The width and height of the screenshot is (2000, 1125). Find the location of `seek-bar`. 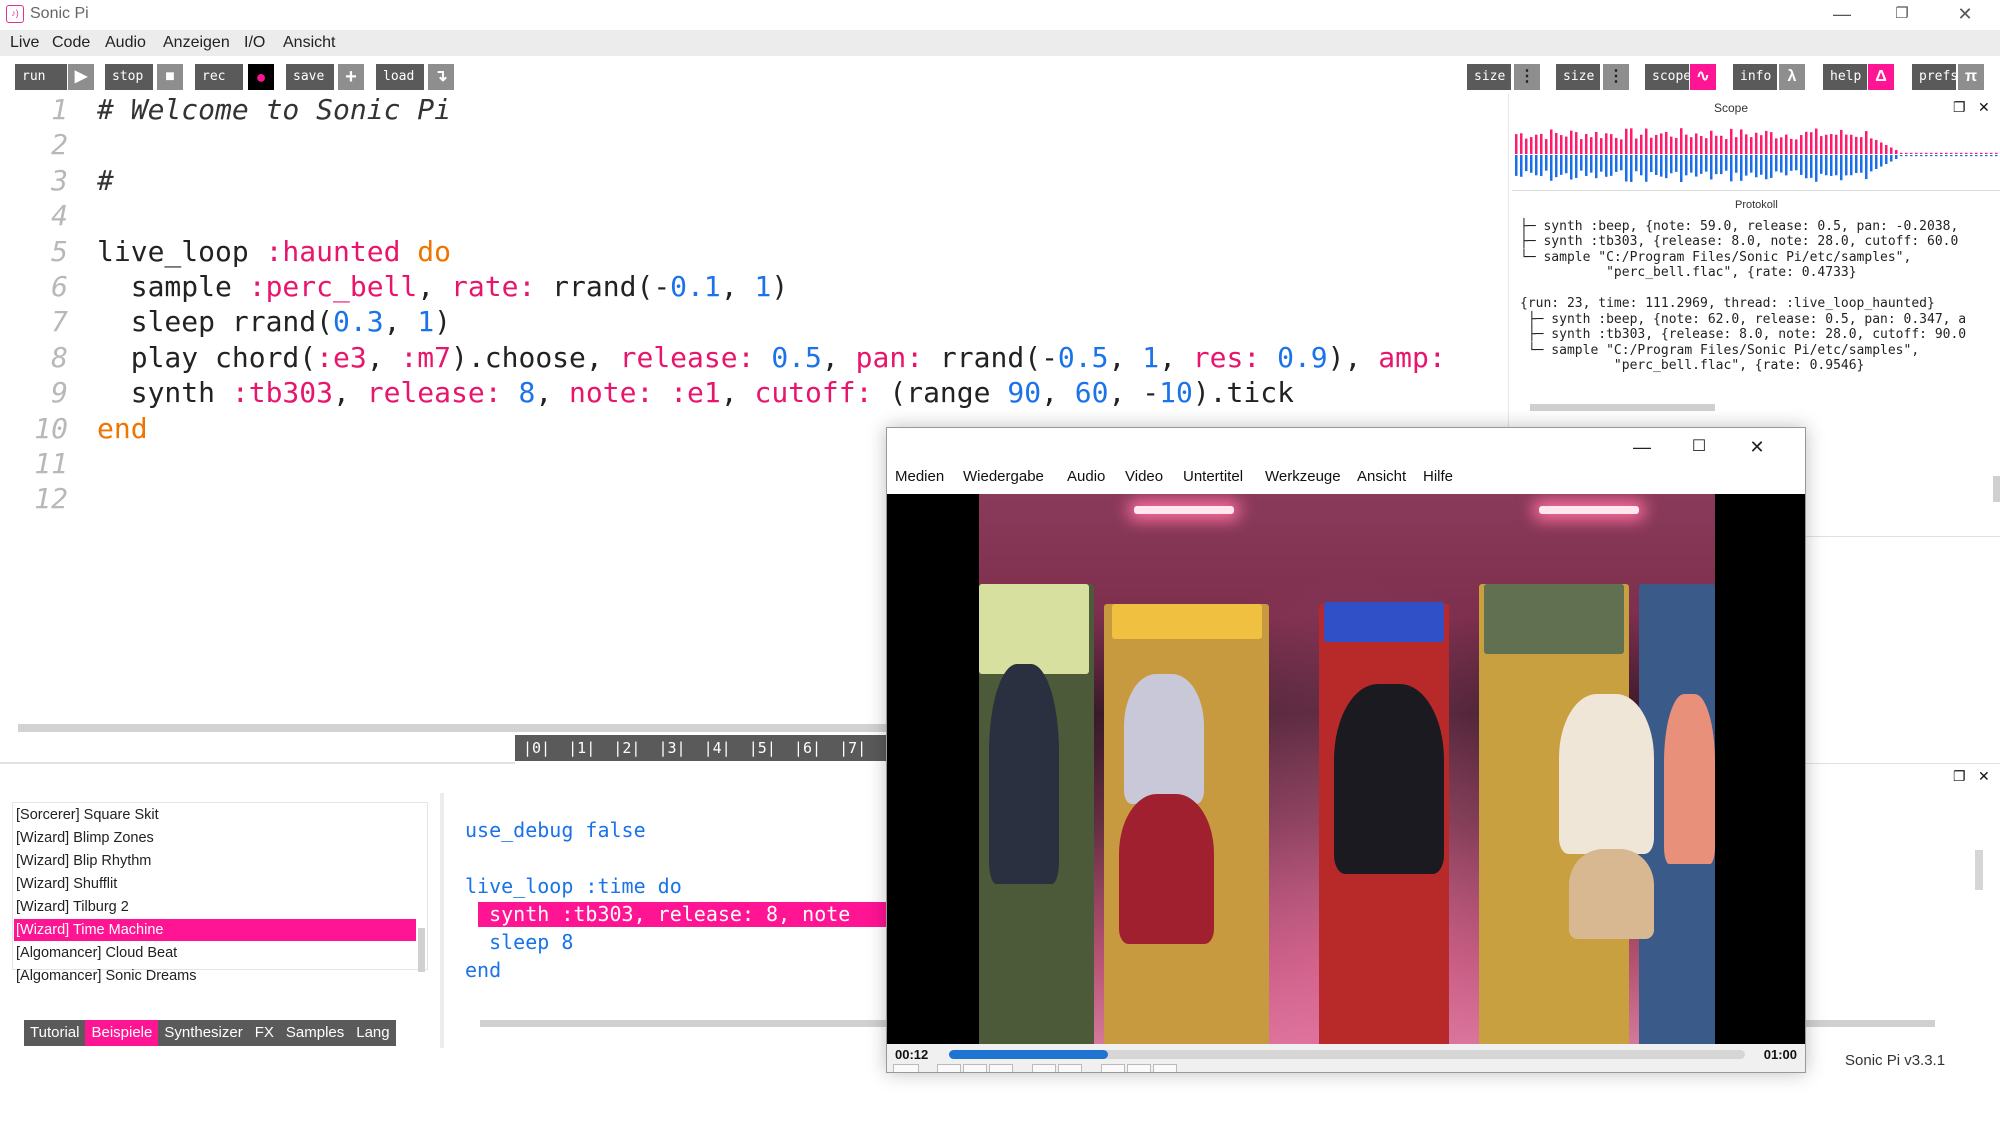

seek-bar is located at coordinates (1347, 1054).